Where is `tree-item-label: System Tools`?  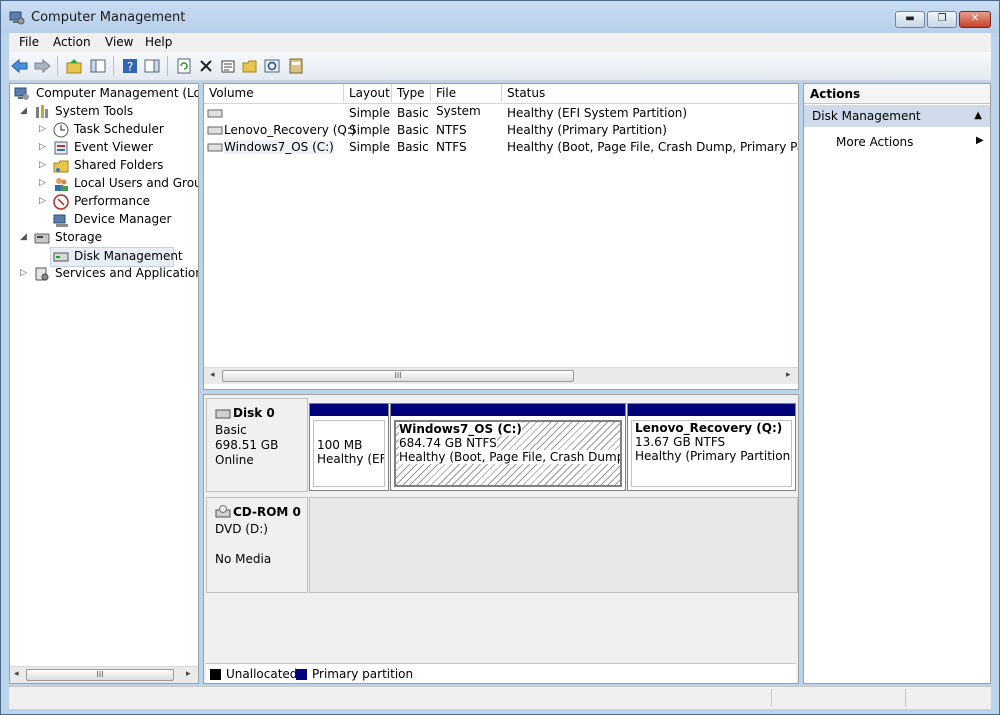 tree-item-label: System Tools is located at coordinates (94, 111).